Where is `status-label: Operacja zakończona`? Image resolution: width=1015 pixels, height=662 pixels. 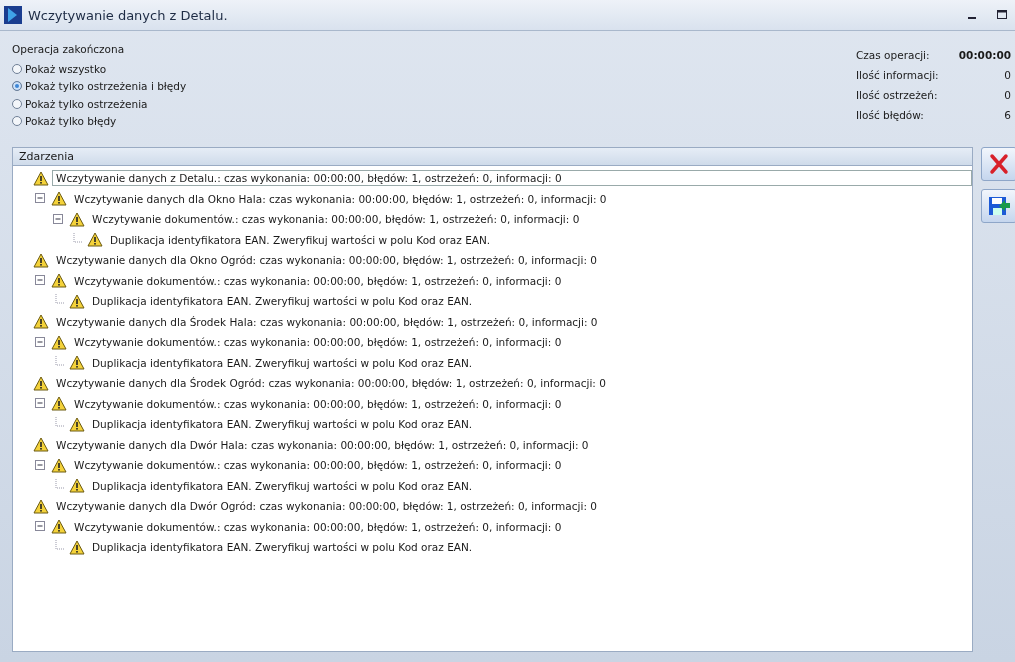
status-label: Operacja zakończona is located at coordinates (69, 49).